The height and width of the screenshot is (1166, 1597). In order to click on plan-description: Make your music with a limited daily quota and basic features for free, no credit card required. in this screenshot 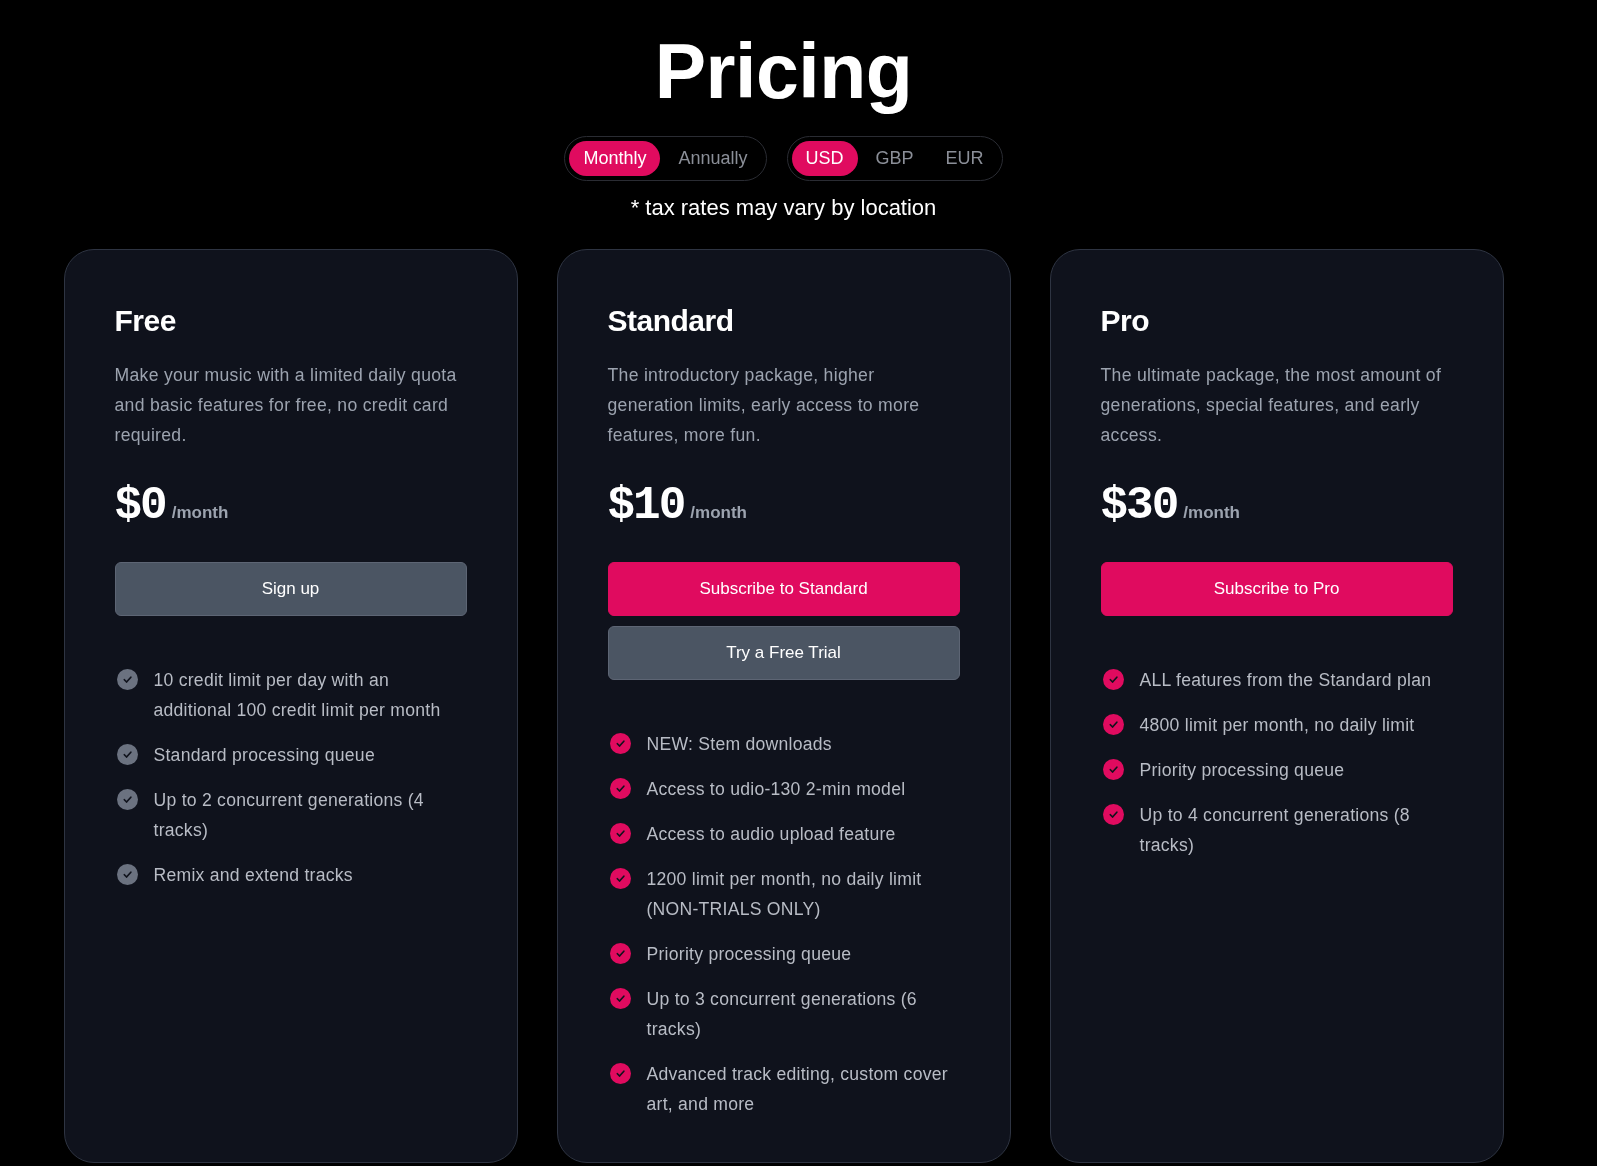, I will do `click(286, 405)`.